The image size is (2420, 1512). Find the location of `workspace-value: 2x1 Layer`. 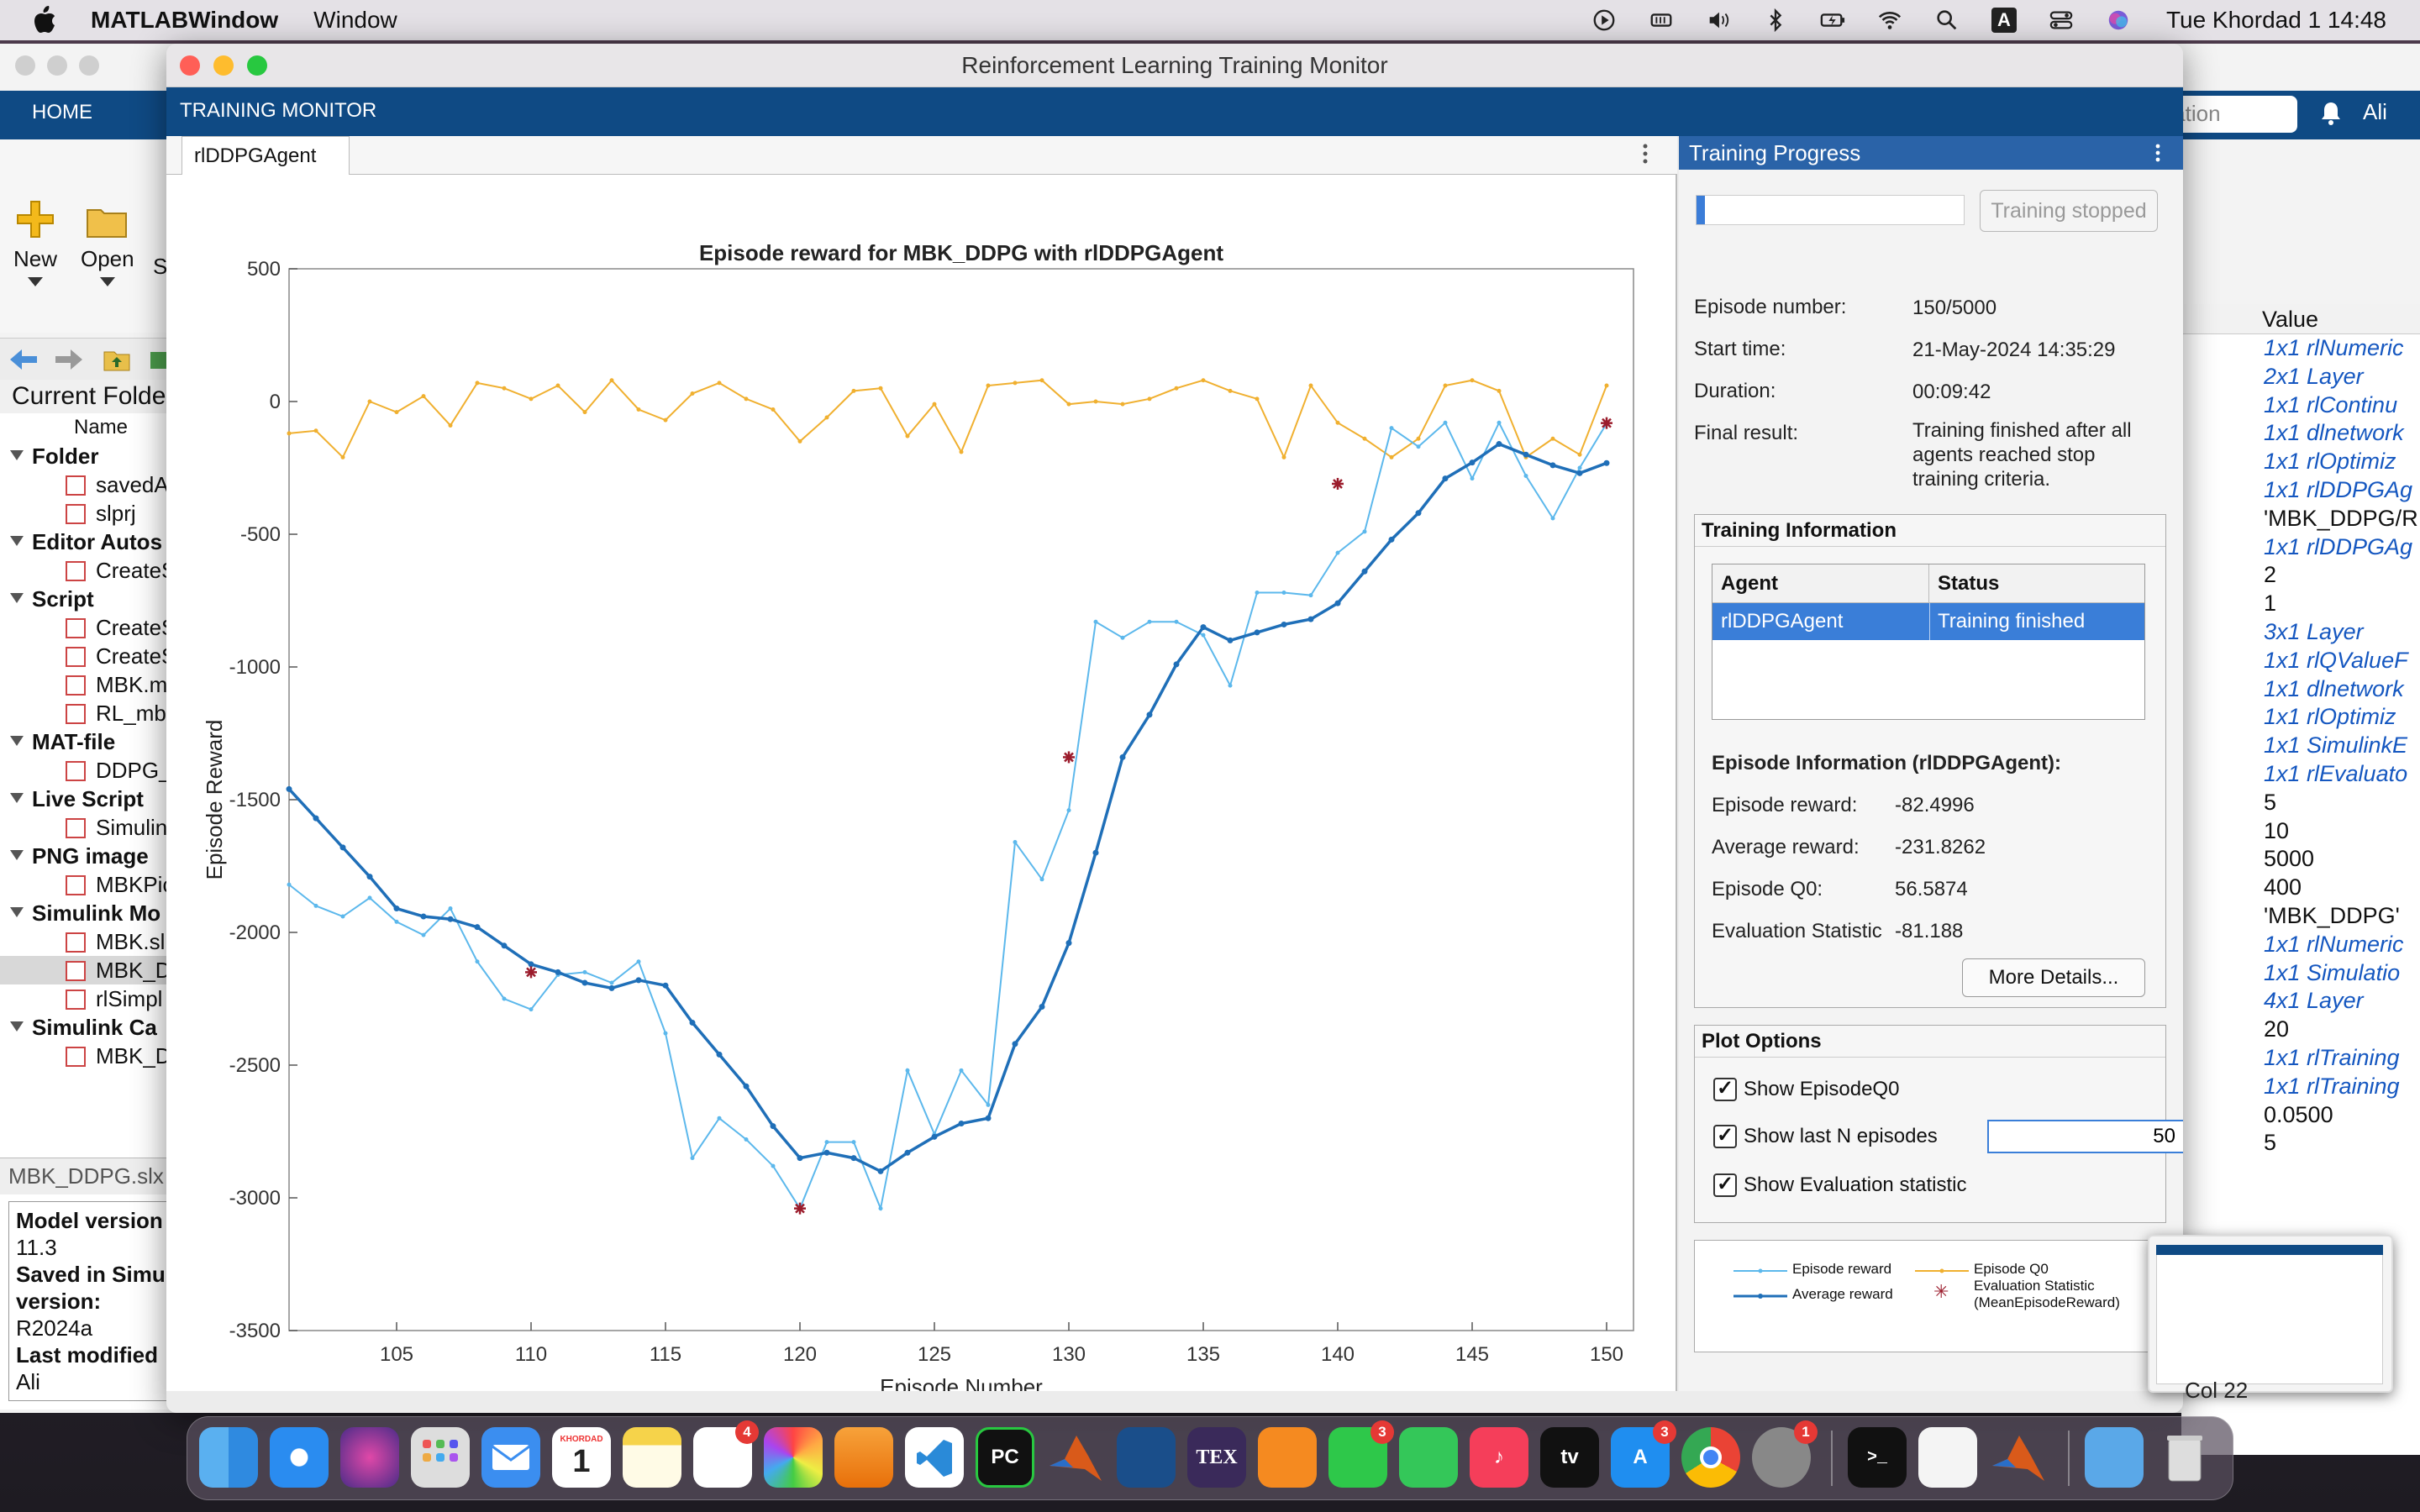

workspace-value: 2x1 Layer is located at coordinates (2300, 377).